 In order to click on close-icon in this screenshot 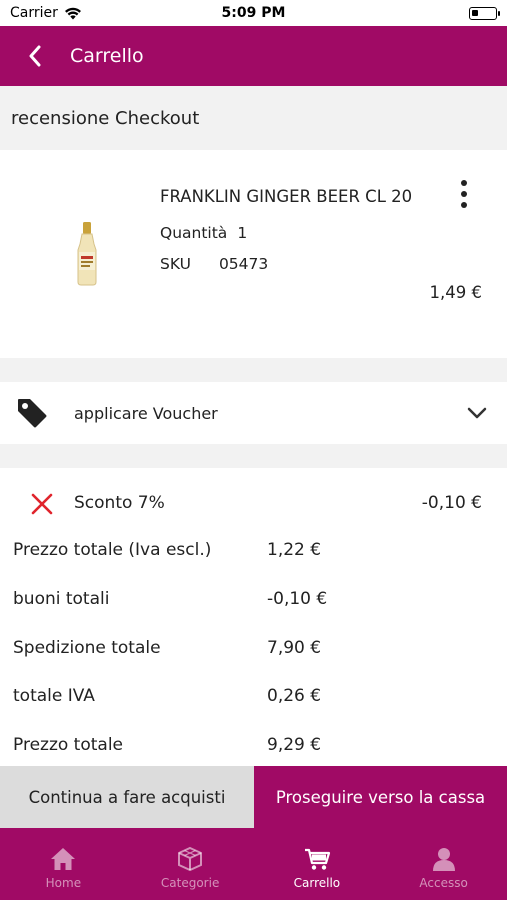, I will do `click(42, 504)`.